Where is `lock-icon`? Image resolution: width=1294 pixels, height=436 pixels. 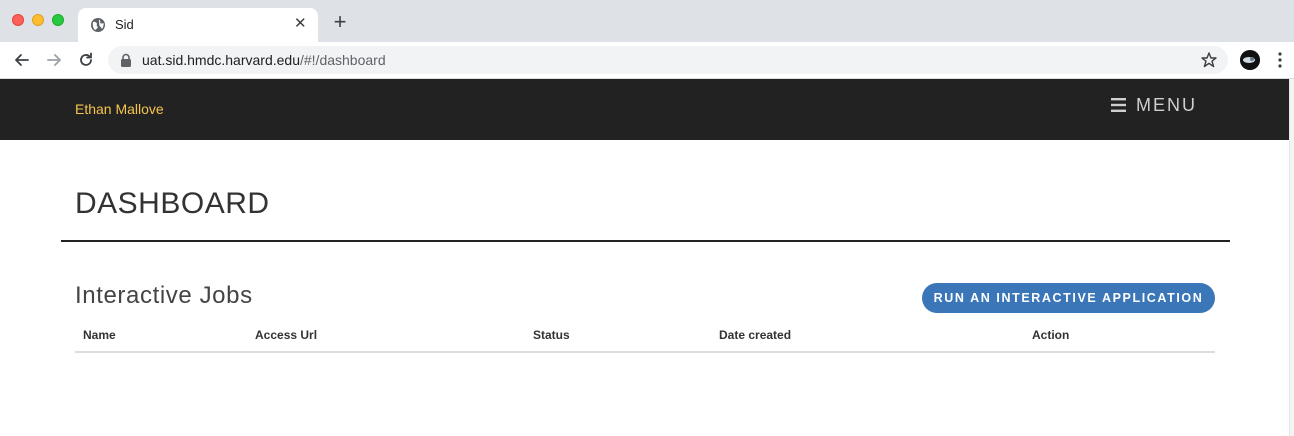
lock-icon is located at coordinates (126, 60).